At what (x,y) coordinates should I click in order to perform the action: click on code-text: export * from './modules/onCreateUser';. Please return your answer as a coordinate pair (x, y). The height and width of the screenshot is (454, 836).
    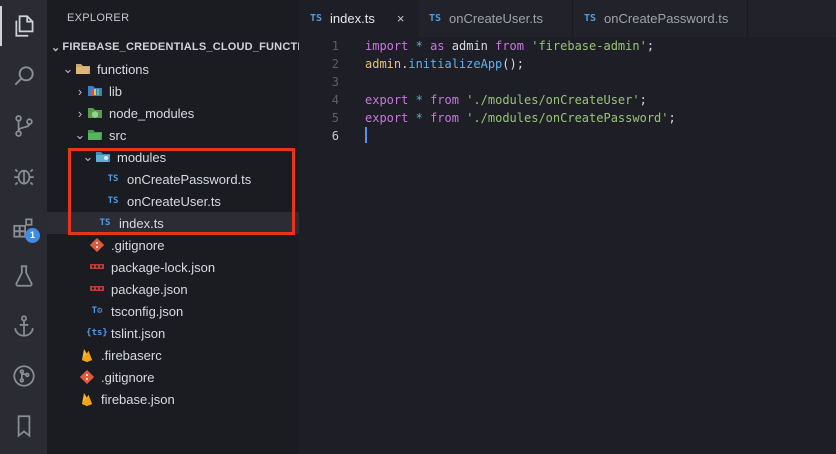
    Looking at the image, I should click on (506, 100).